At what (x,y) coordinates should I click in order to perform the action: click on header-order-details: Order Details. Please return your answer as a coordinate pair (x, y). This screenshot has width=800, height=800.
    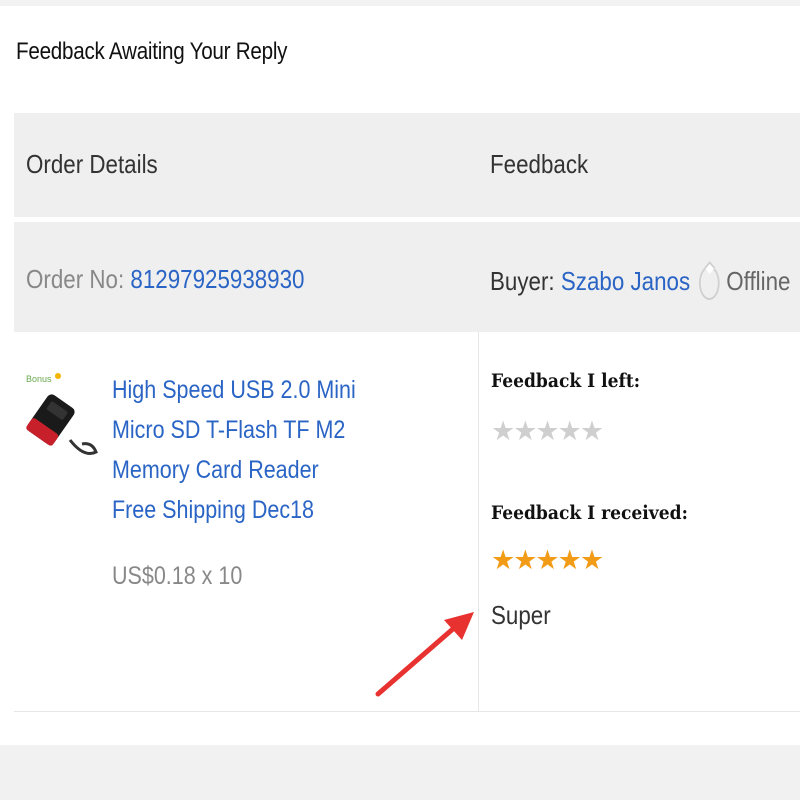
    Looking at the image, I should click on (92, 164).